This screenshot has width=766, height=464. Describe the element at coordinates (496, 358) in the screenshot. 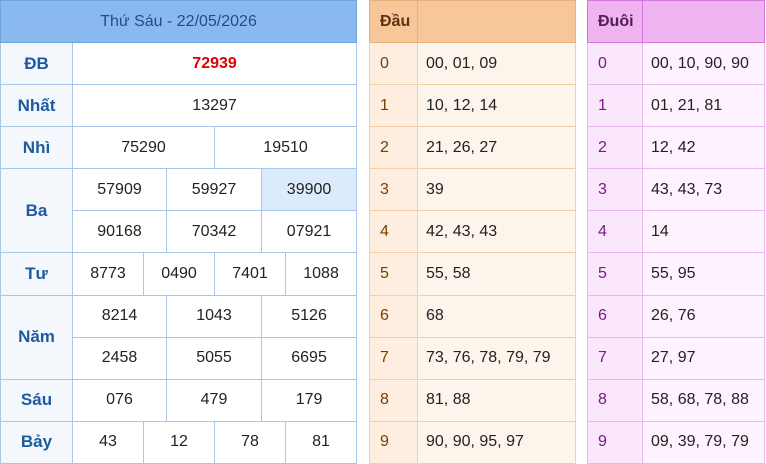

I see `dau-numbers: 73, 76, 78, 79, 79` at that location.